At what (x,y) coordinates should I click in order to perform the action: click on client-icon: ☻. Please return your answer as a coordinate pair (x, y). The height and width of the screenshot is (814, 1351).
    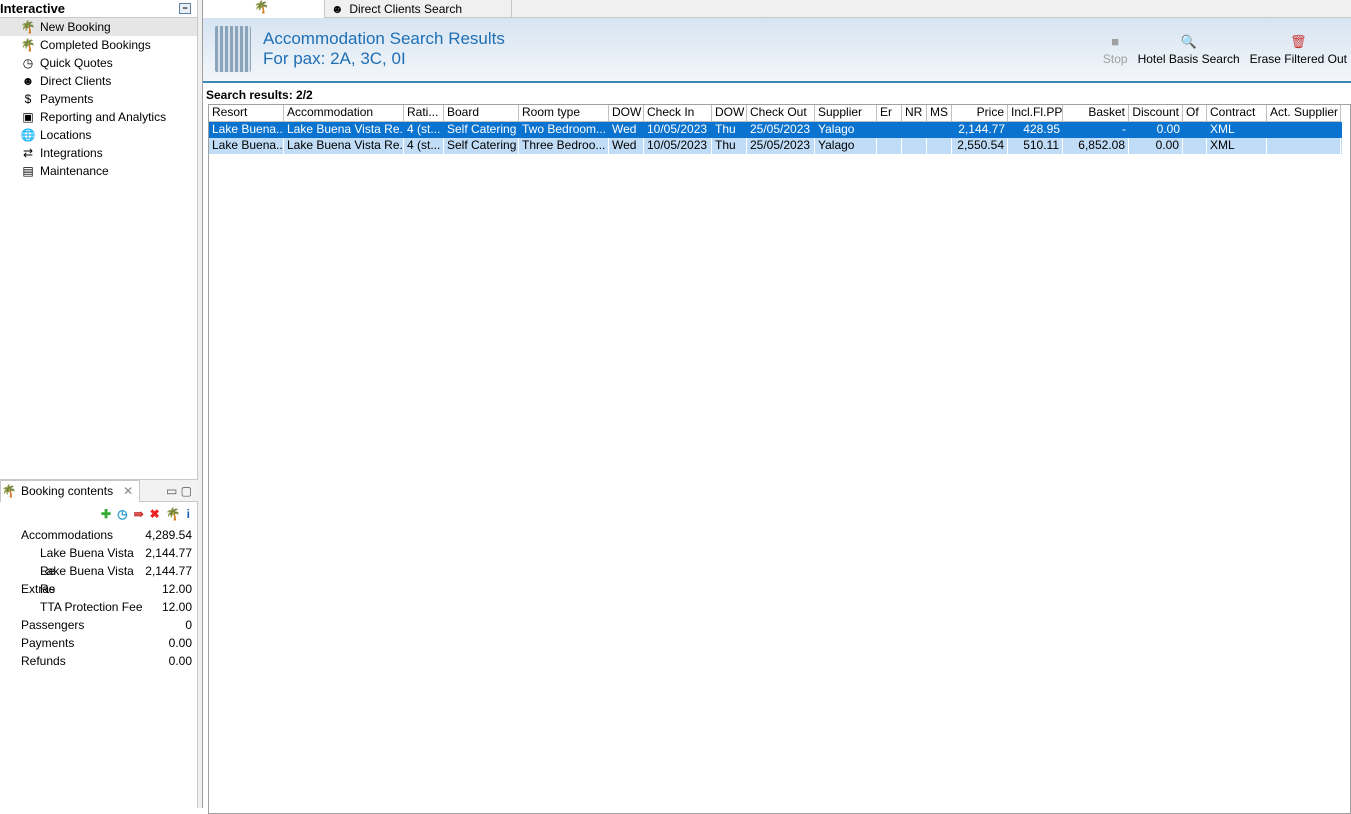
    Looking at the image, I should click on (337, 9).